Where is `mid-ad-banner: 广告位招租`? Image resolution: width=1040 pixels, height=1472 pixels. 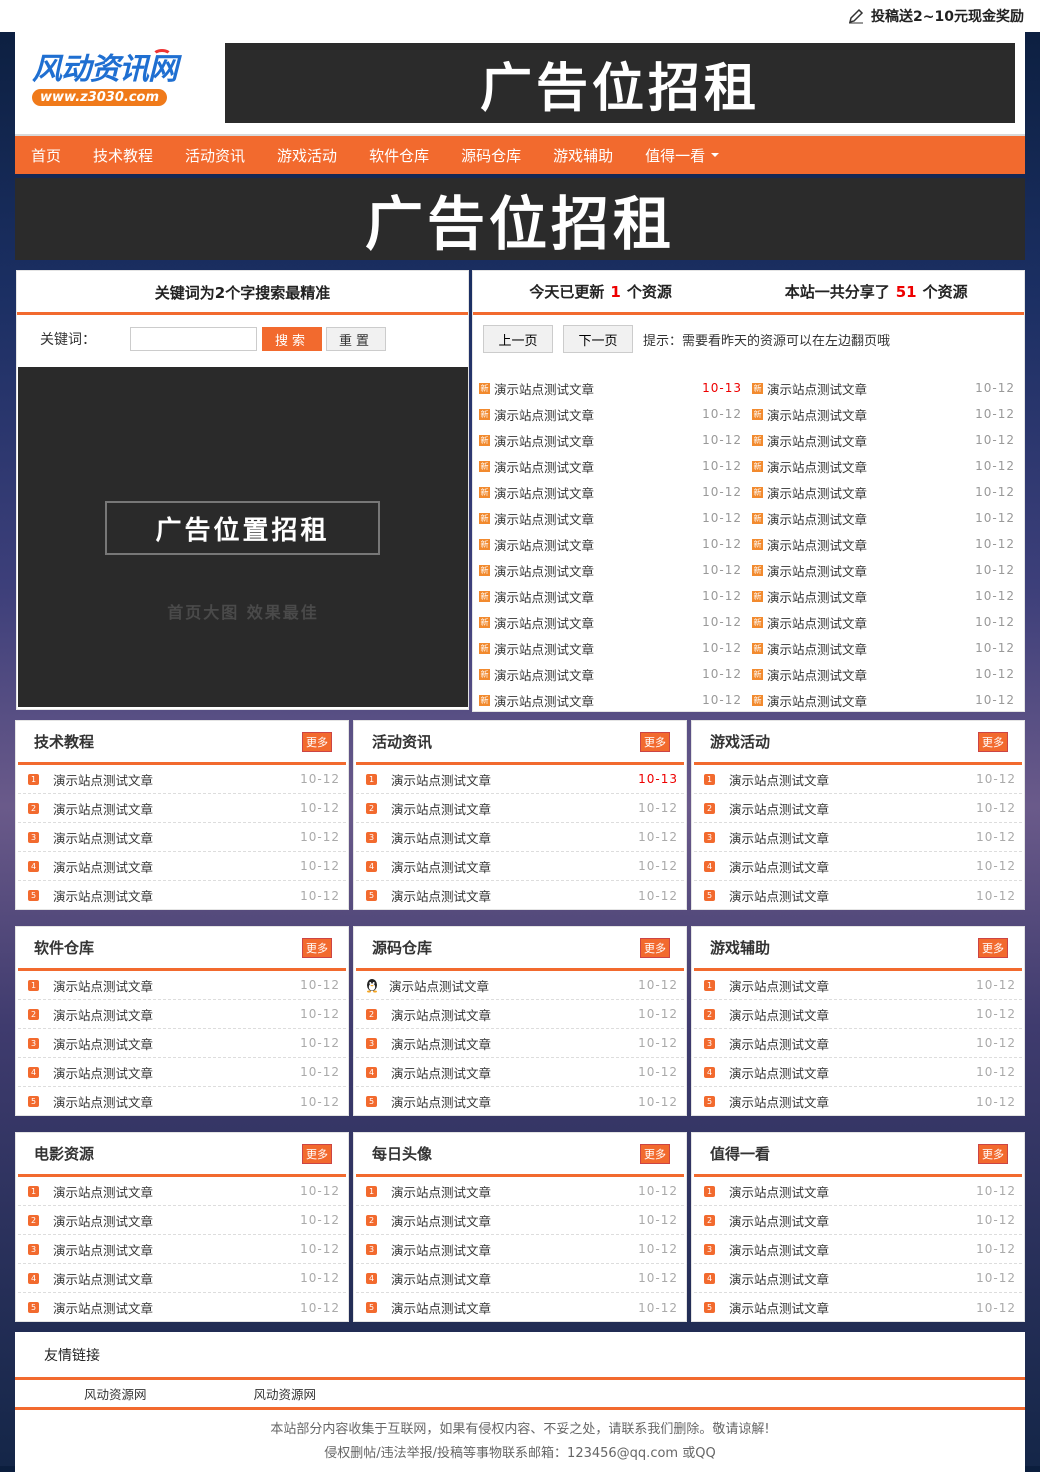 mid-ad-banner: 广告位招租 is located at coordinates (520, 219).